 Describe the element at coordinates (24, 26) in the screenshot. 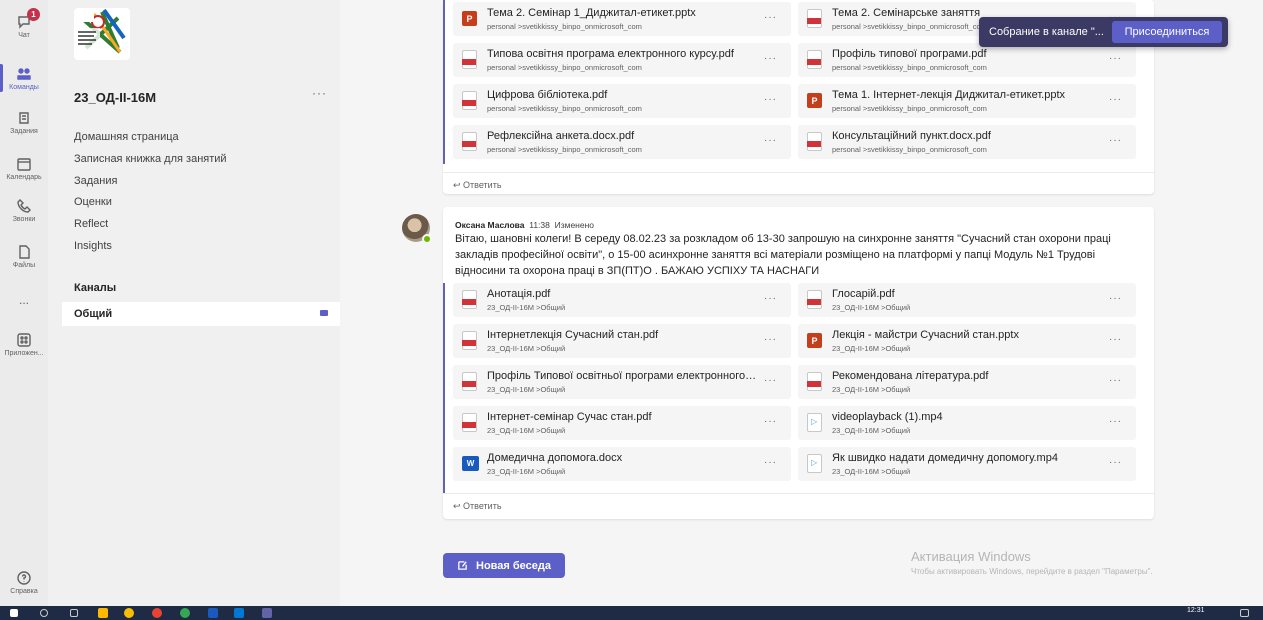

I see `rail-chat: Чат 1` at that location.